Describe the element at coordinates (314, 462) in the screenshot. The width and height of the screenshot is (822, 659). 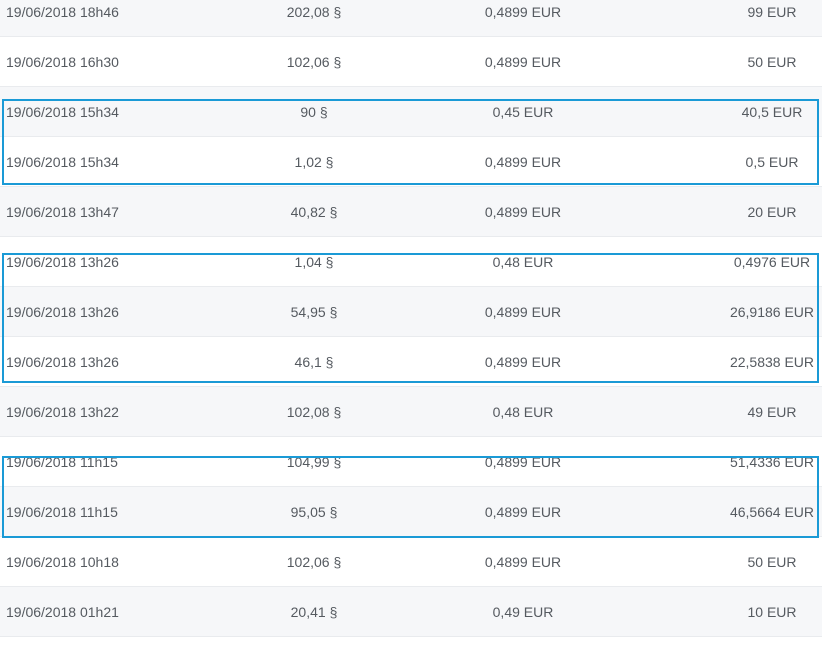
I see `quantity-cell: 104,99 §` at that location.